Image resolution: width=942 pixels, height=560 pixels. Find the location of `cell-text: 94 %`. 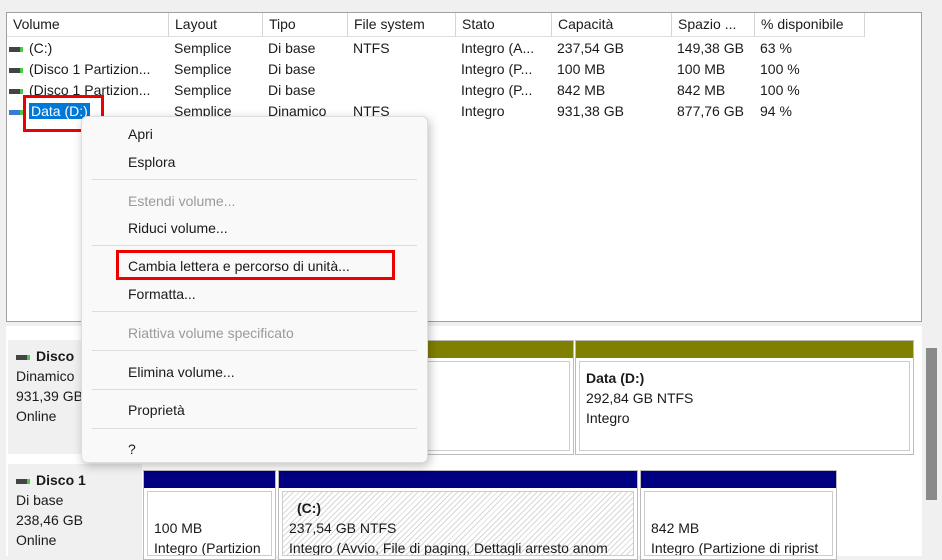

cell-text: 94 % is located at coordinates (776, 111).